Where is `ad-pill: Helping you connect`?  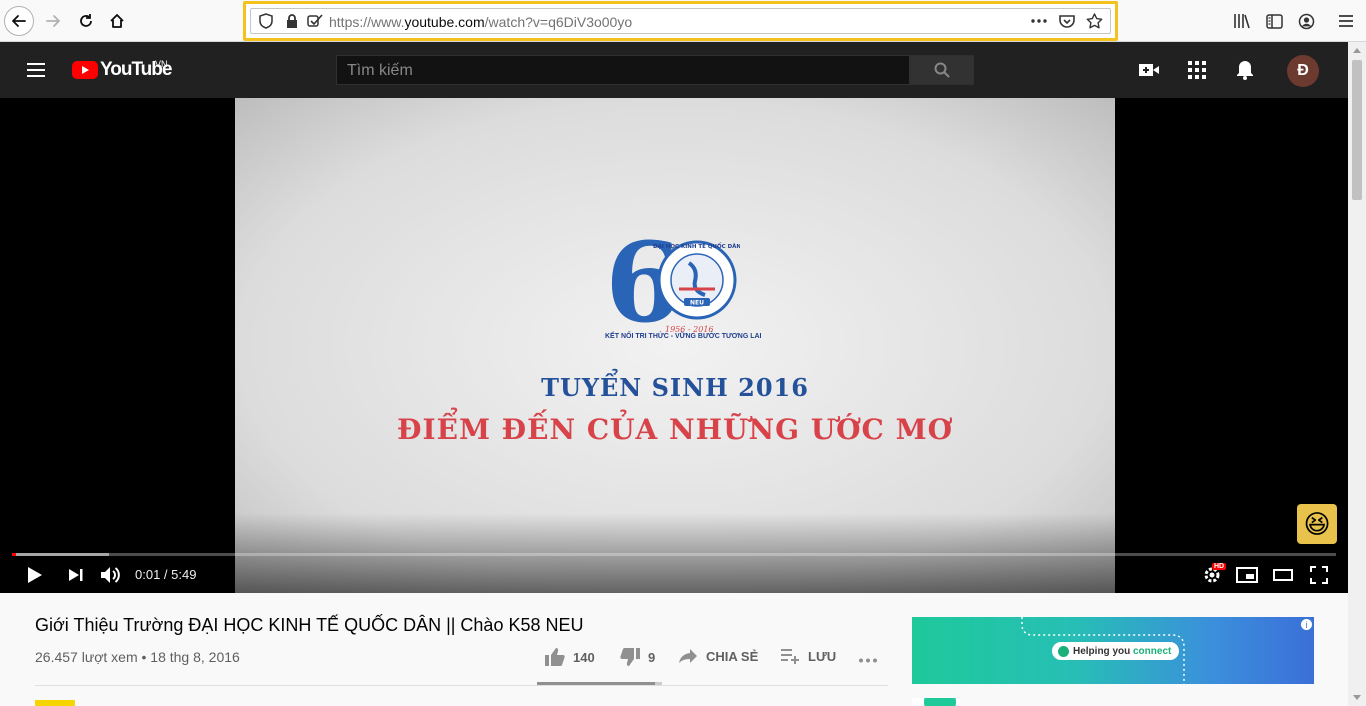 ad-pill: Helping you connect is located at coordinates (1116, 651).